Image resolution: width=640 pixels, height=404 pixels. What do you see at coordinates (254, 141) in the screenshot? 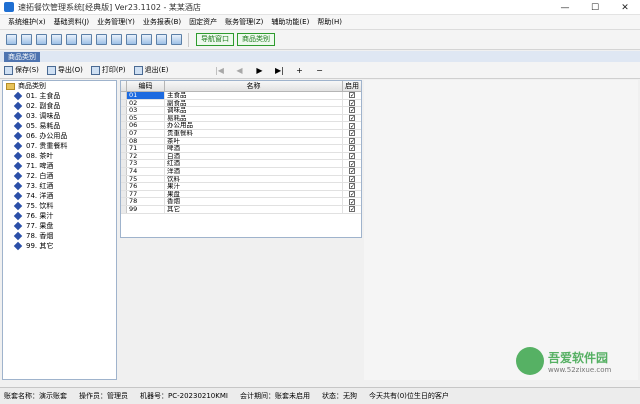
I see `cell-name: 茶叶` at bounding box center [254, 141].